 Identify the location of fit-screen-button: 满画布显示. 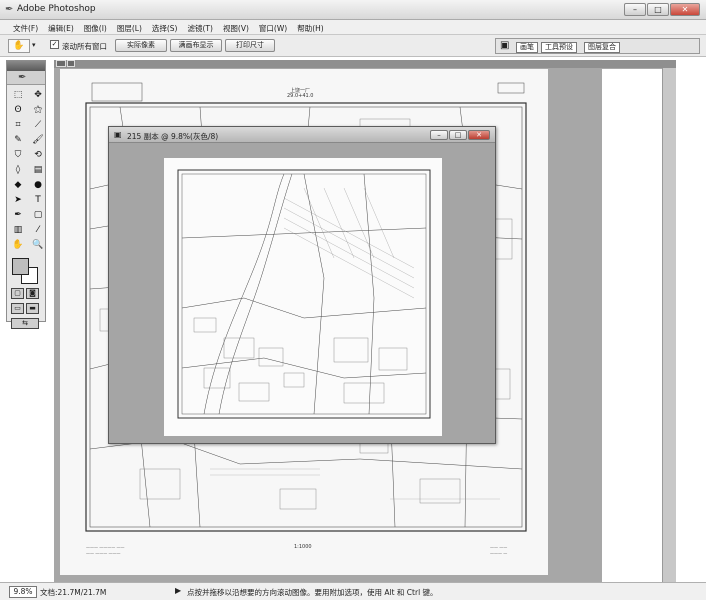
(196, 45).